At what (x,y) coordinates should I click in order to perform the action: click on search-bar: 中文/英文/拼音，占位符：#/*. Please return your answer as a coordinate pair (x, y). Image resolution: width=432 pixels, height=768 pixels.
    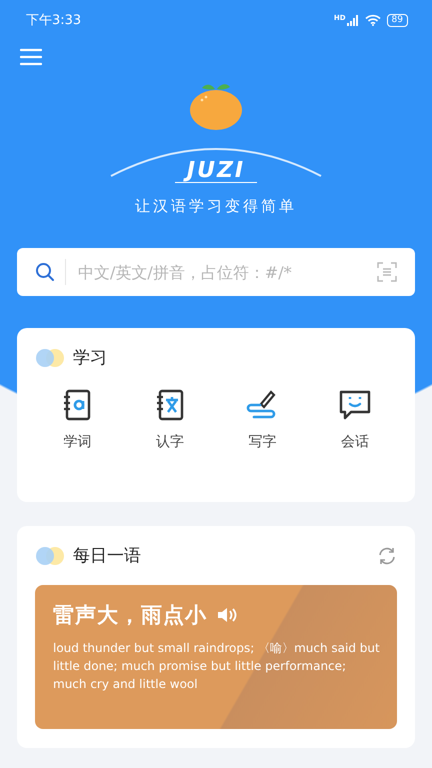
    Looking at the image, I should click on (216, 272).